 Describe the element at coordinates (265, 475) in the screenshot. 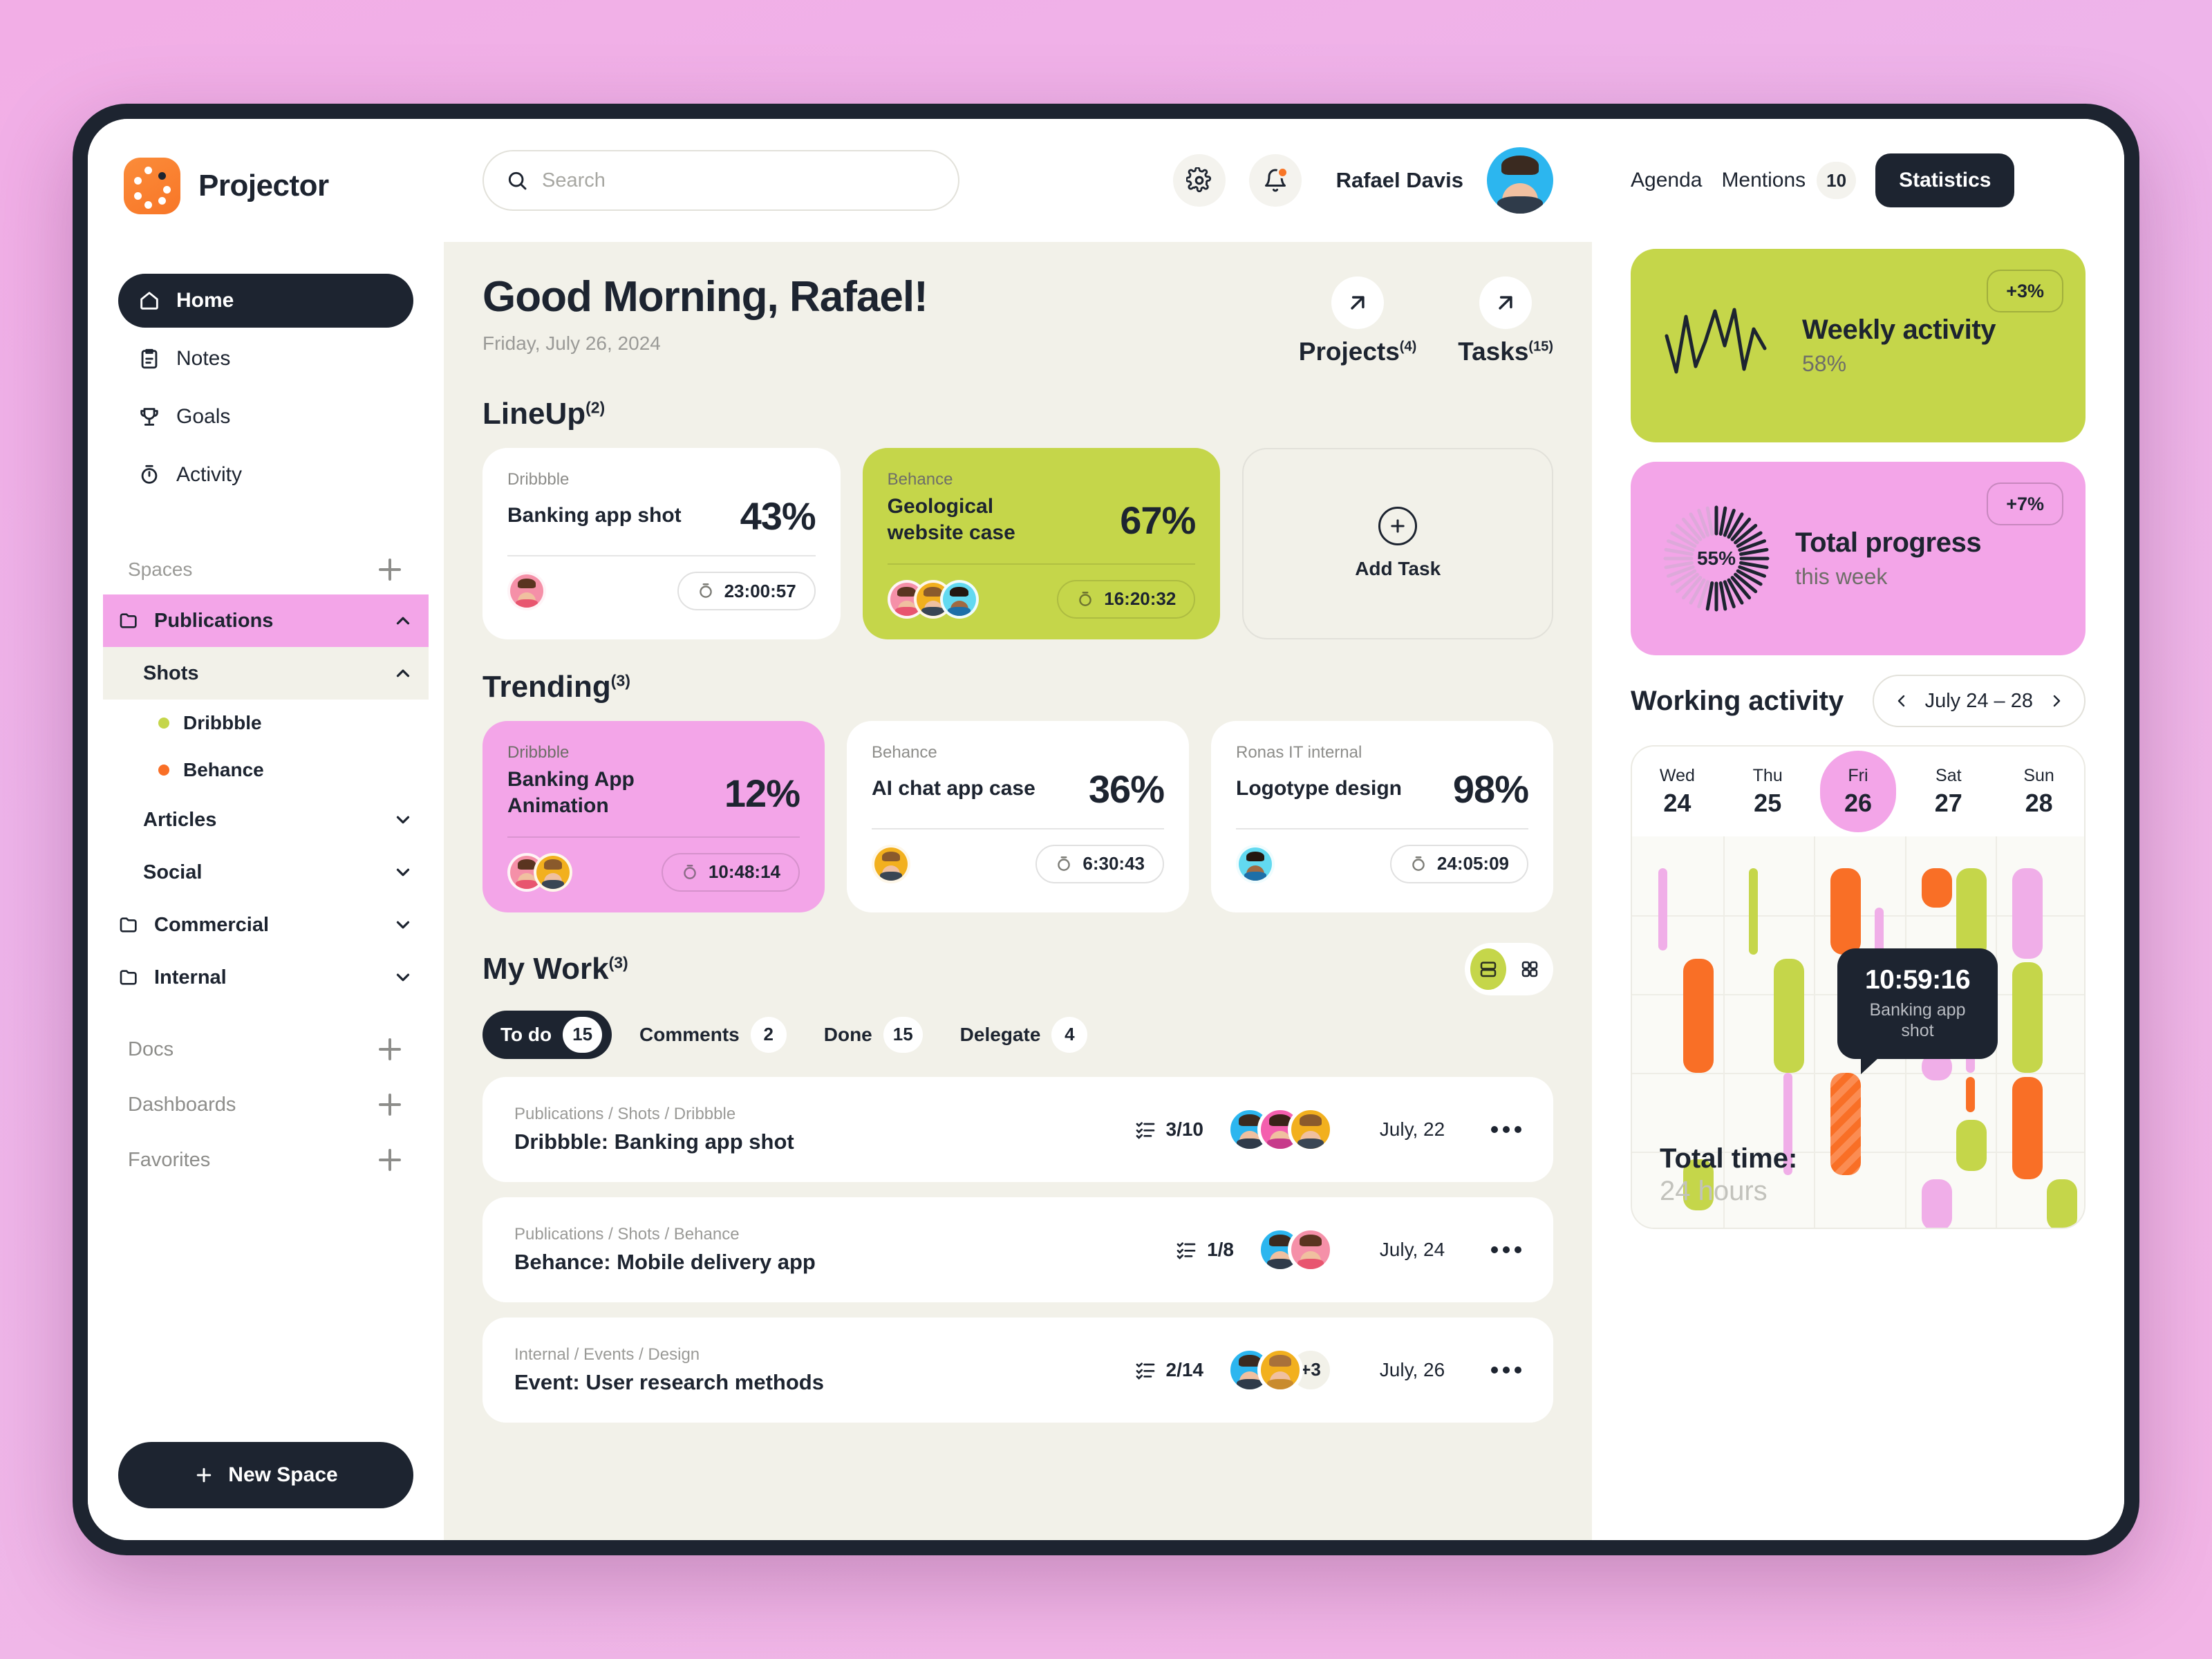

I see `sidebar-item-activity: Activity` at that location.